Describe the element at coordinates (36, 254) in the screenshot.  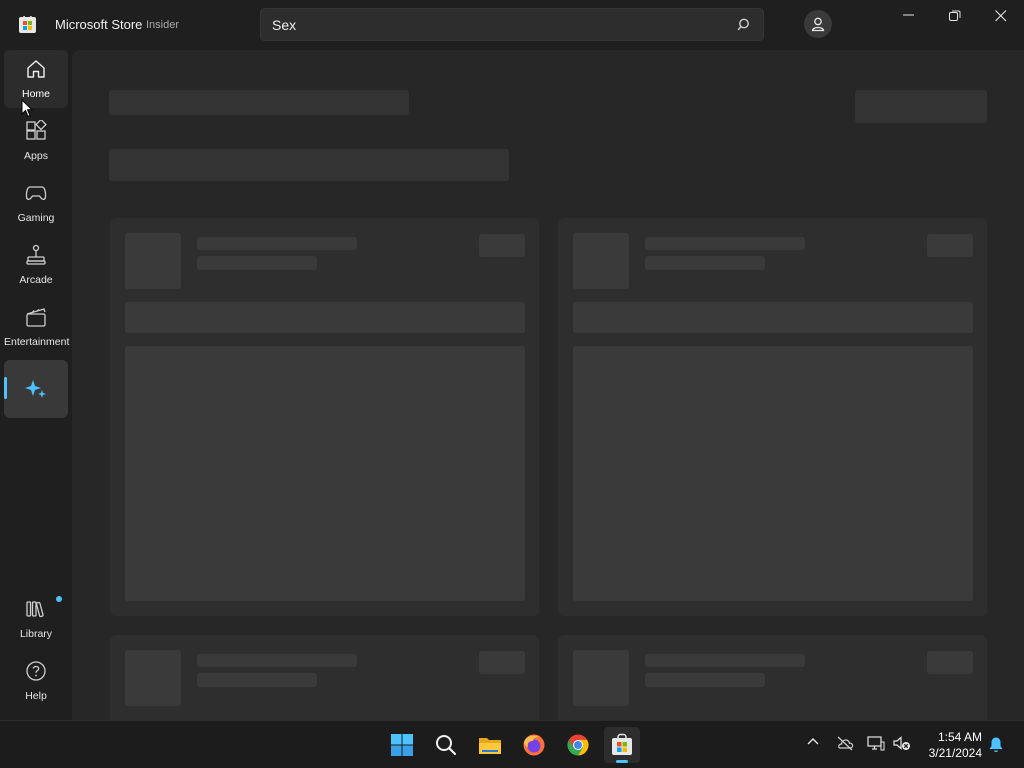
I see `arcade-icon` at that location.